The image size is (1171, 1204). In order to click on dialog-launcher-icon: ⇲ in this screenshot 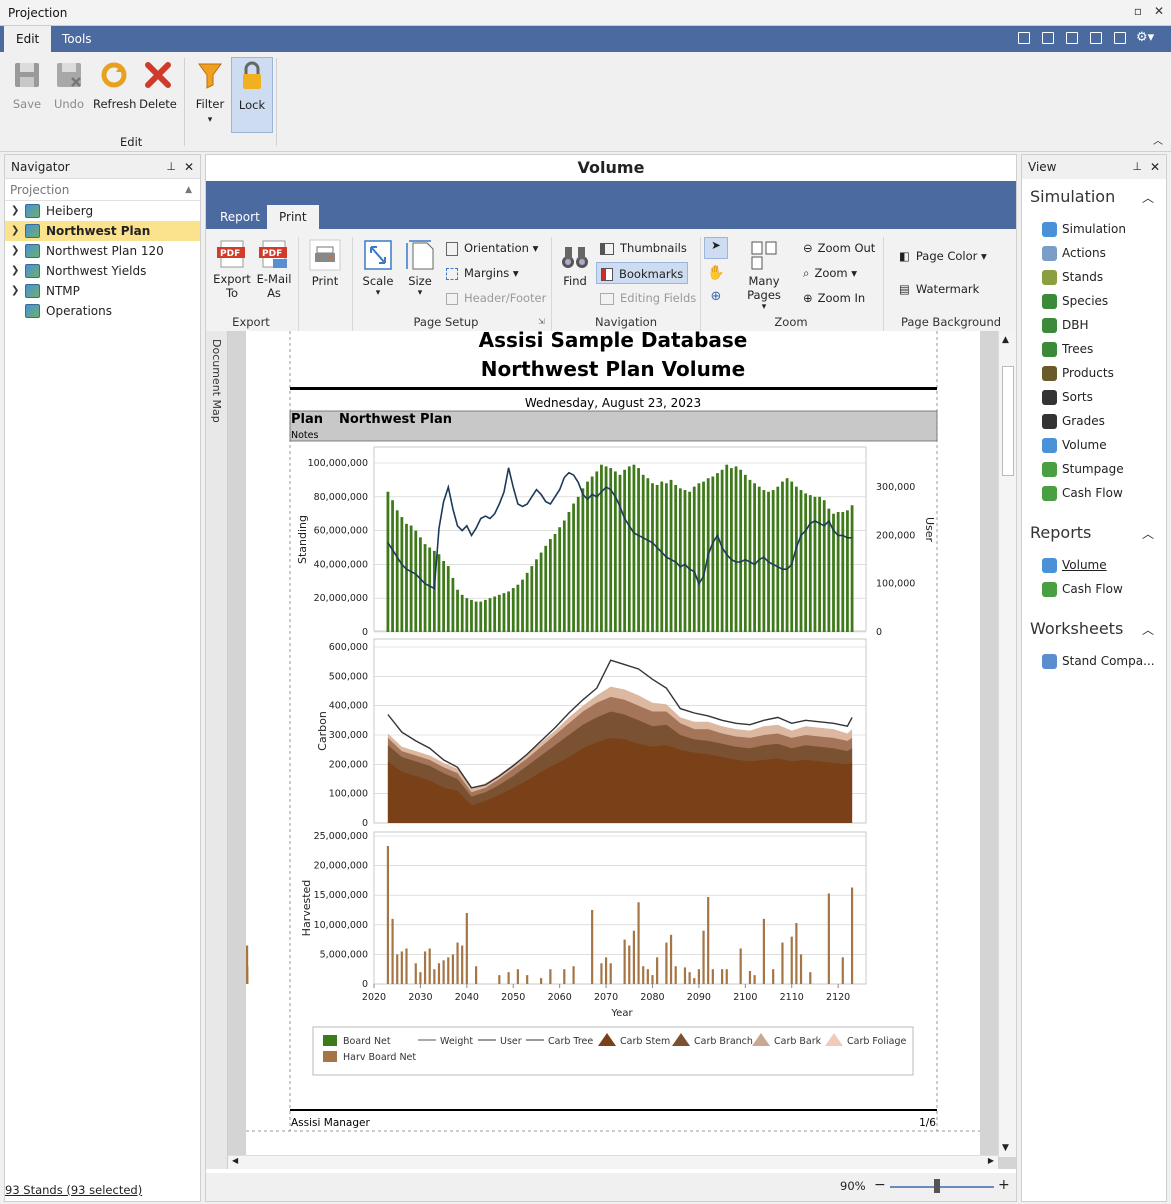, I will do `click(541, 321)`.